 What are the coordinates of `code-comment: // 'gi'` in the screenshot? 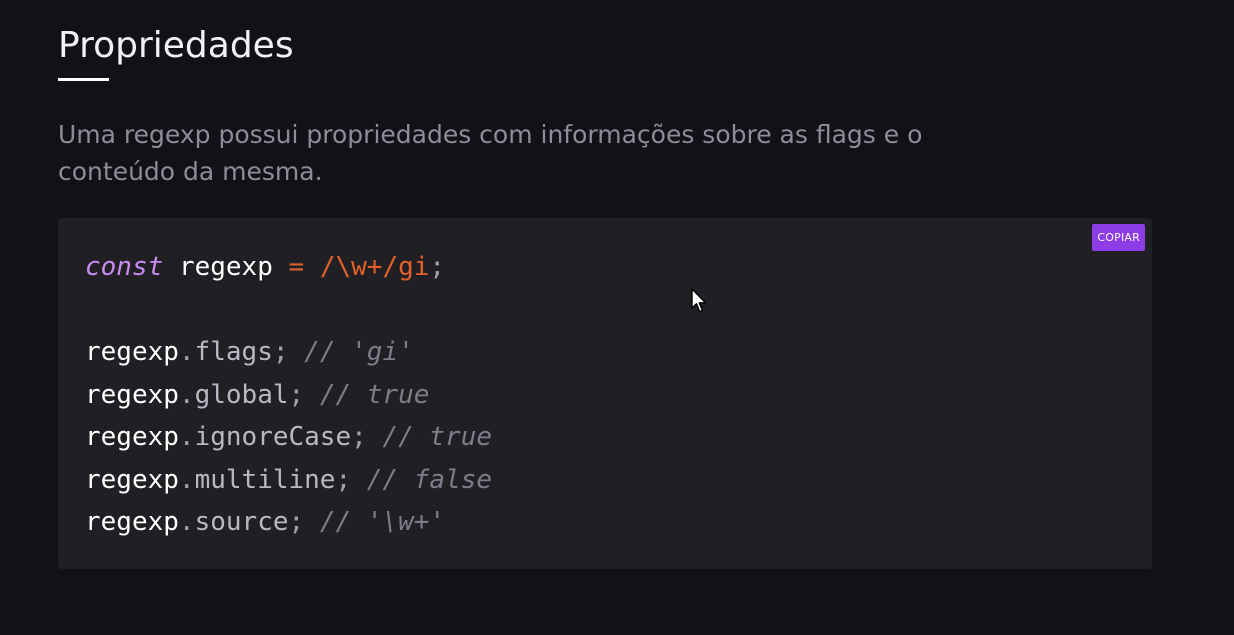 It's located at (359, 352).